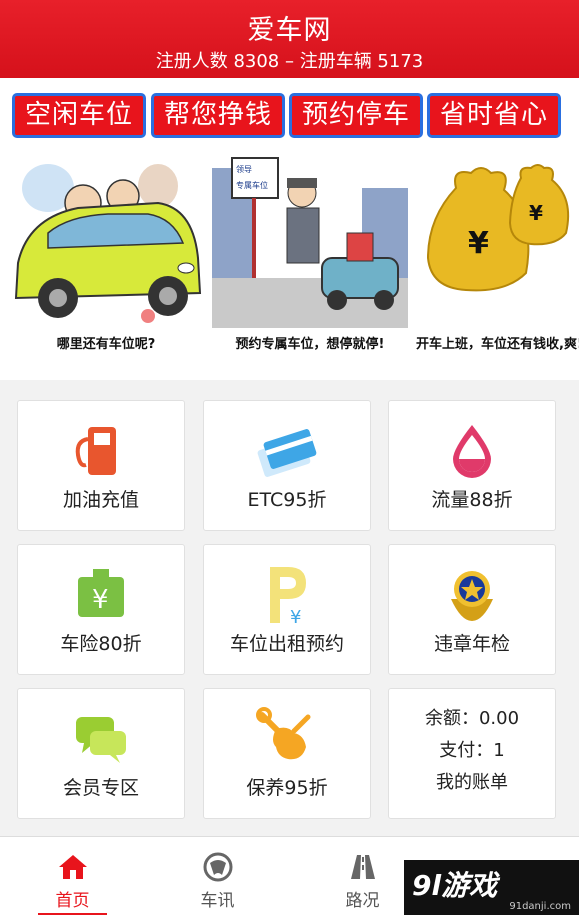 Image resolution: width=579 pixels, height=915 pixels. I want to click on nav-home: 首页, so click(72, 876).